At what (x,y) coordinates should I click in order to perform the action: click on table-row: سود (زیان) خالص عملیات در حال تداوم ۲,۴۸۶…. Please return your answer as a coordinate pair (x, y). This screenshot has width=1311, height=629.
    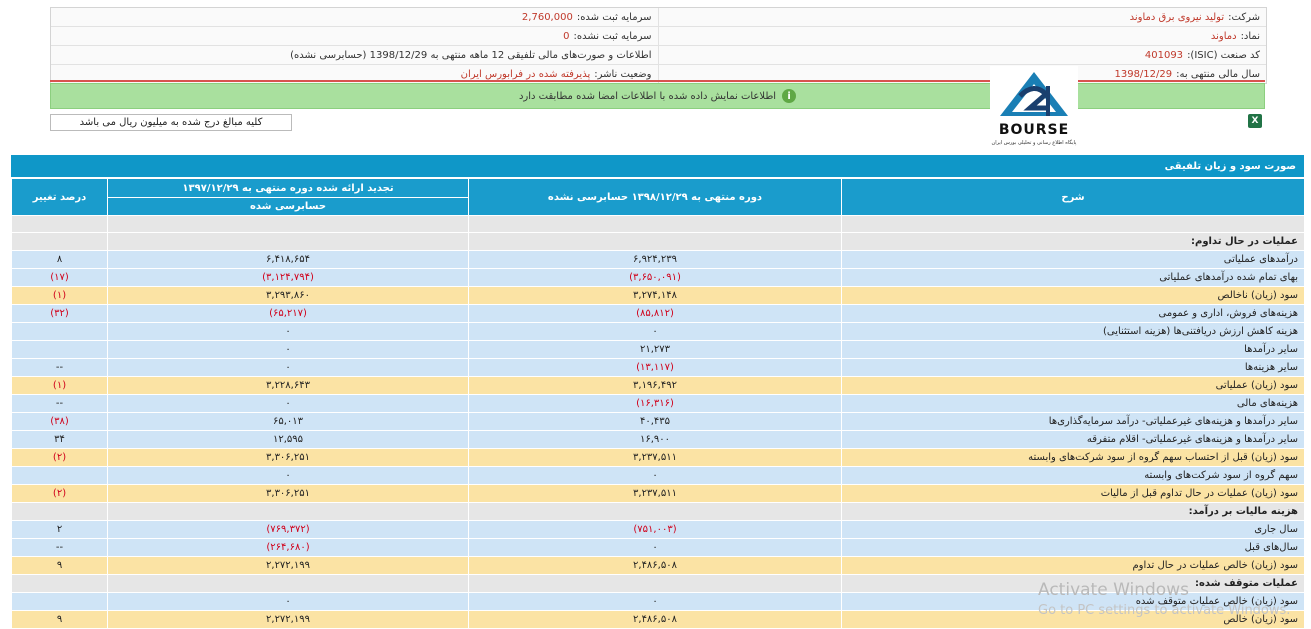
    Looking at the image, I should click on (658, 565).